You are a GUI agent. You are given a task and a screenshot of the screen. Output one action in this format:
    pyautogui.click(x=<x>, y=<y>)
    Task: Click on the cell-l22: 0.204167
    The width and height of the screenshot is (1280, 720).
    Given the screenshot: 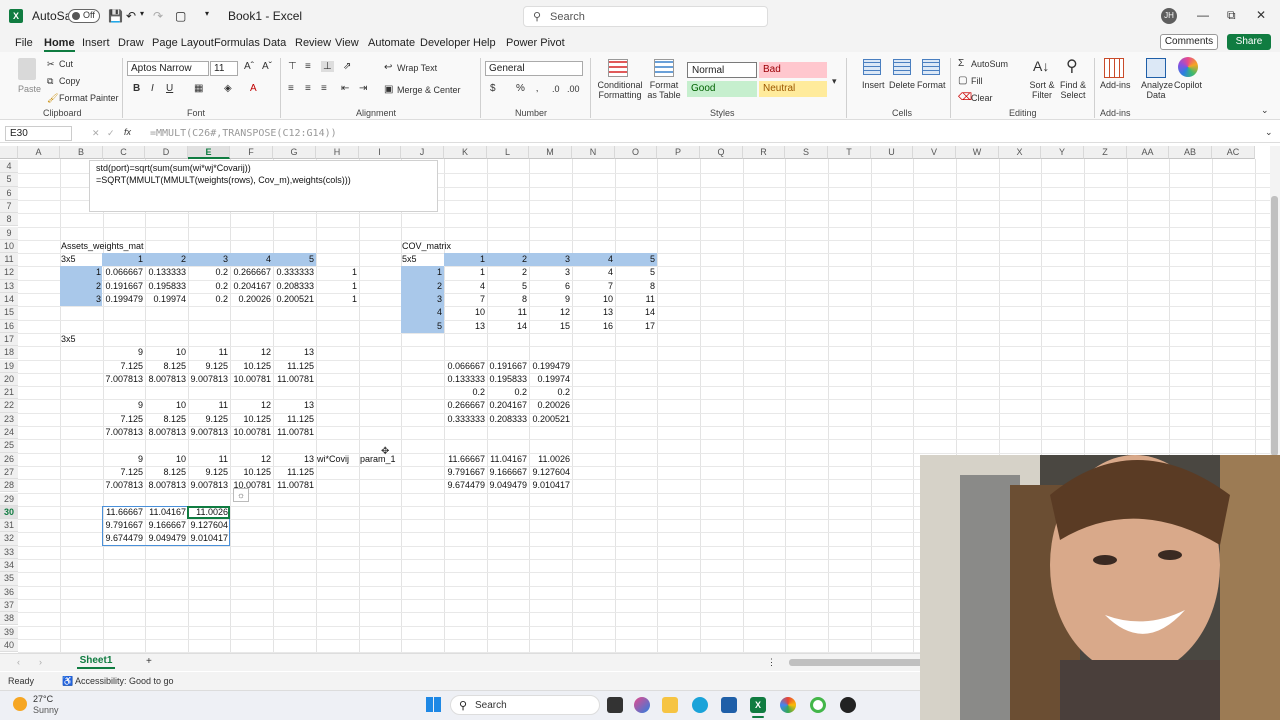 What is the action you would take?
    pyautogui.click(x=507, y=405)
    